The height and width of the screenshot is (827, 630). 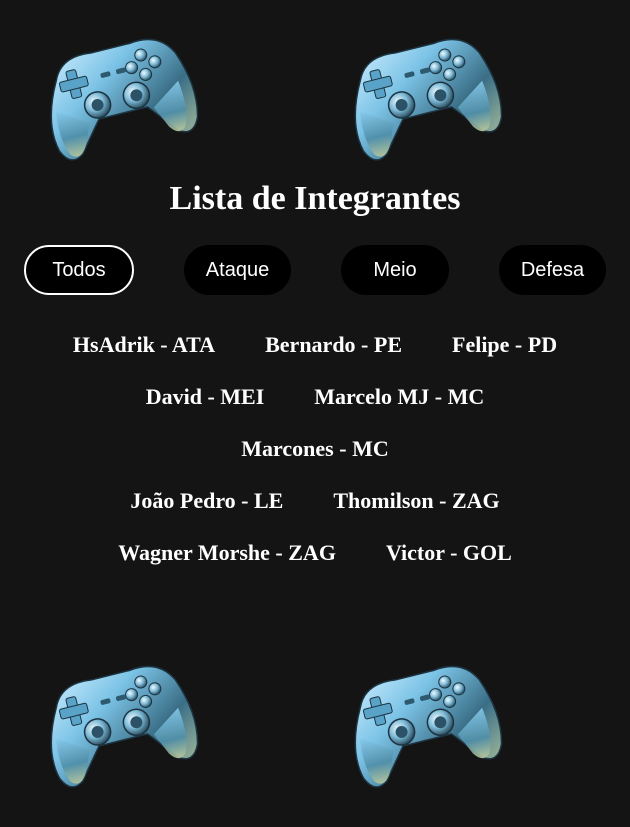 I want to click on member-item: David - MEI, so click(x=205, y=396).